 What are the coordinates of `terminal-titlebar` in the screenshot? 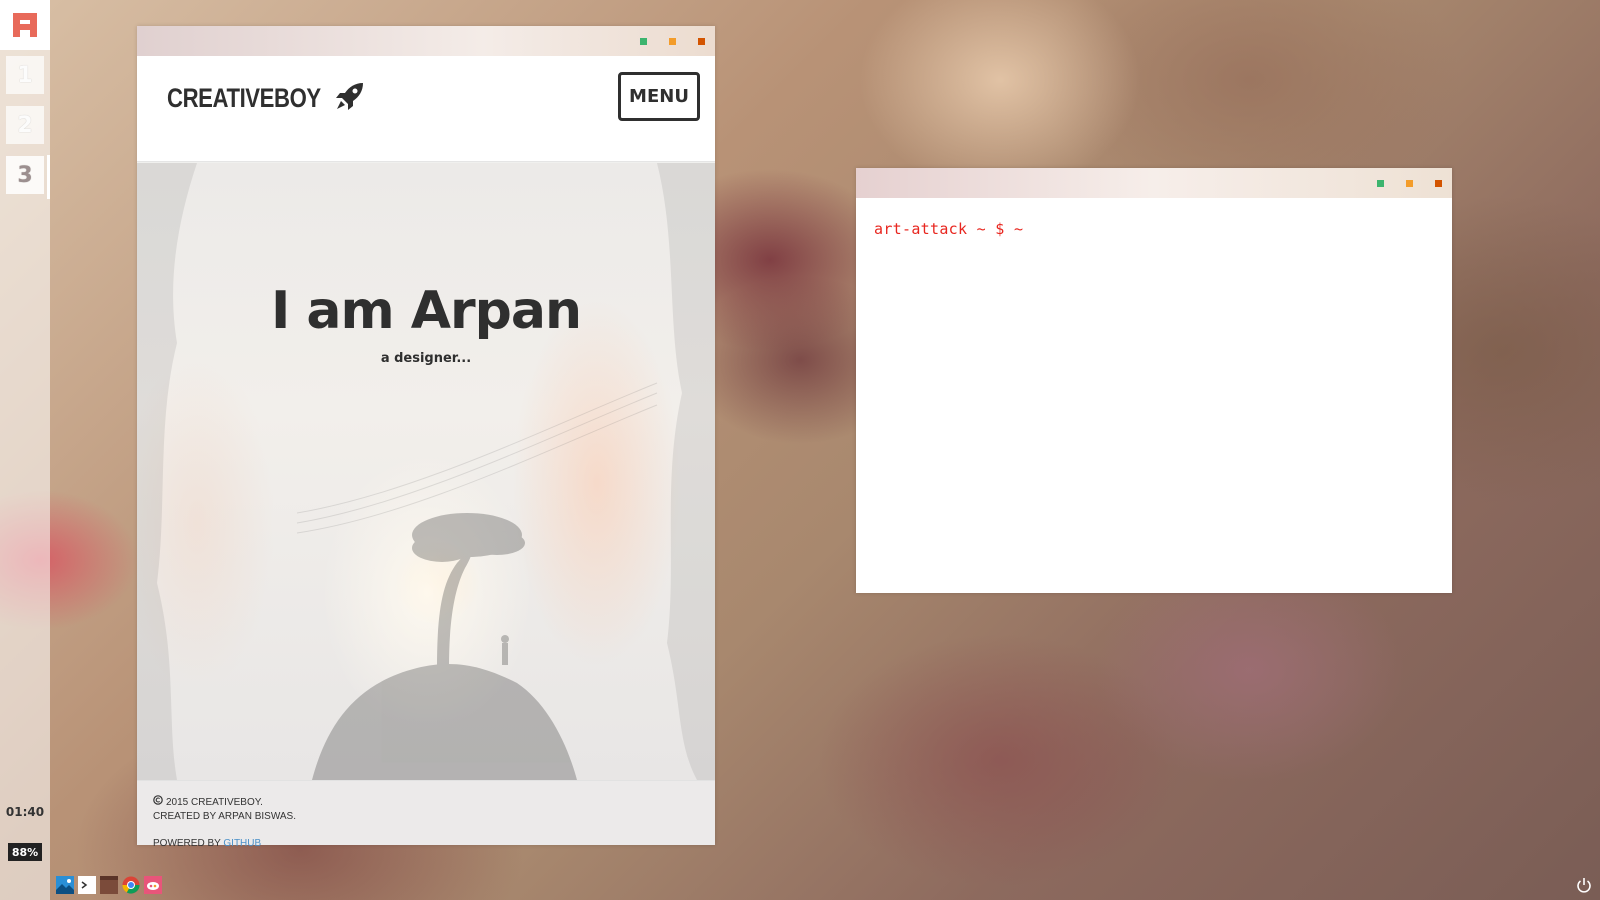 It's located at (1154, 183).